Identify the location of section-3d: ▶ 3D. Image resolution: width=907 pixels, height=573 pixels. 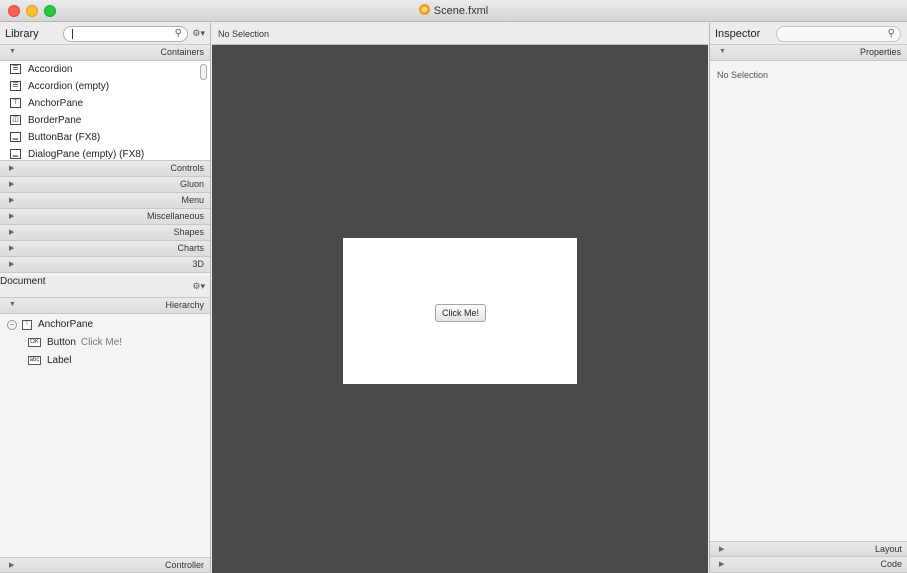
(105, 265).